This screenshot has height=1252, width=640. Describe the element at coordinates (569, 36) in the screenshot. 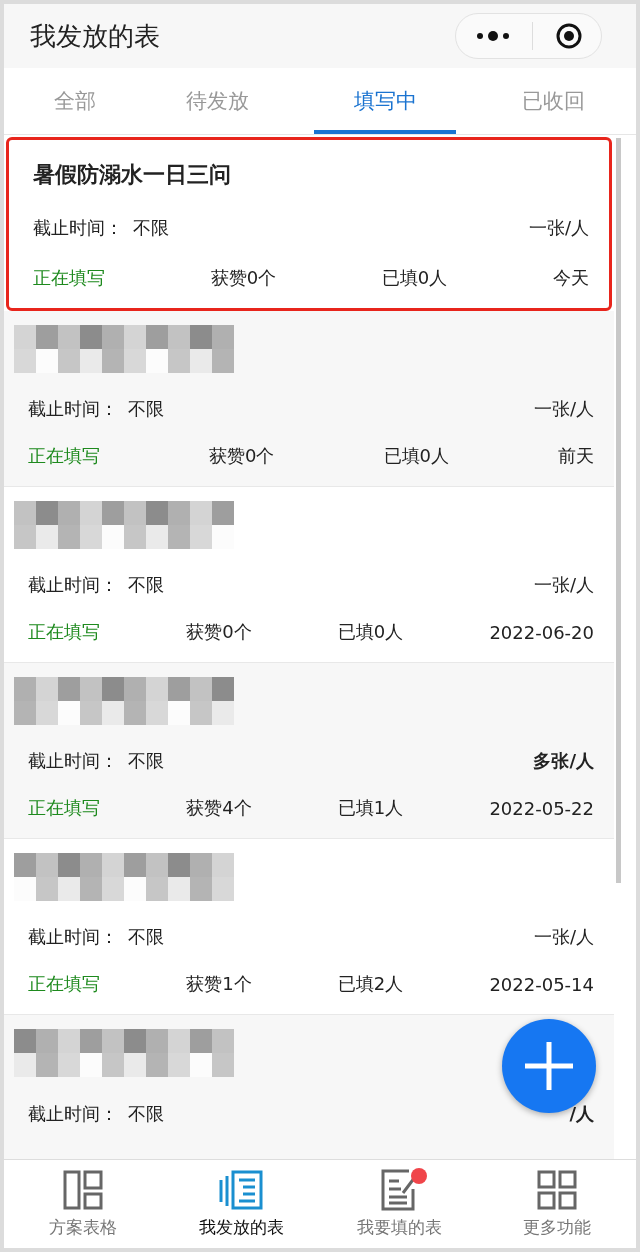

I see `close-icon` at that location.